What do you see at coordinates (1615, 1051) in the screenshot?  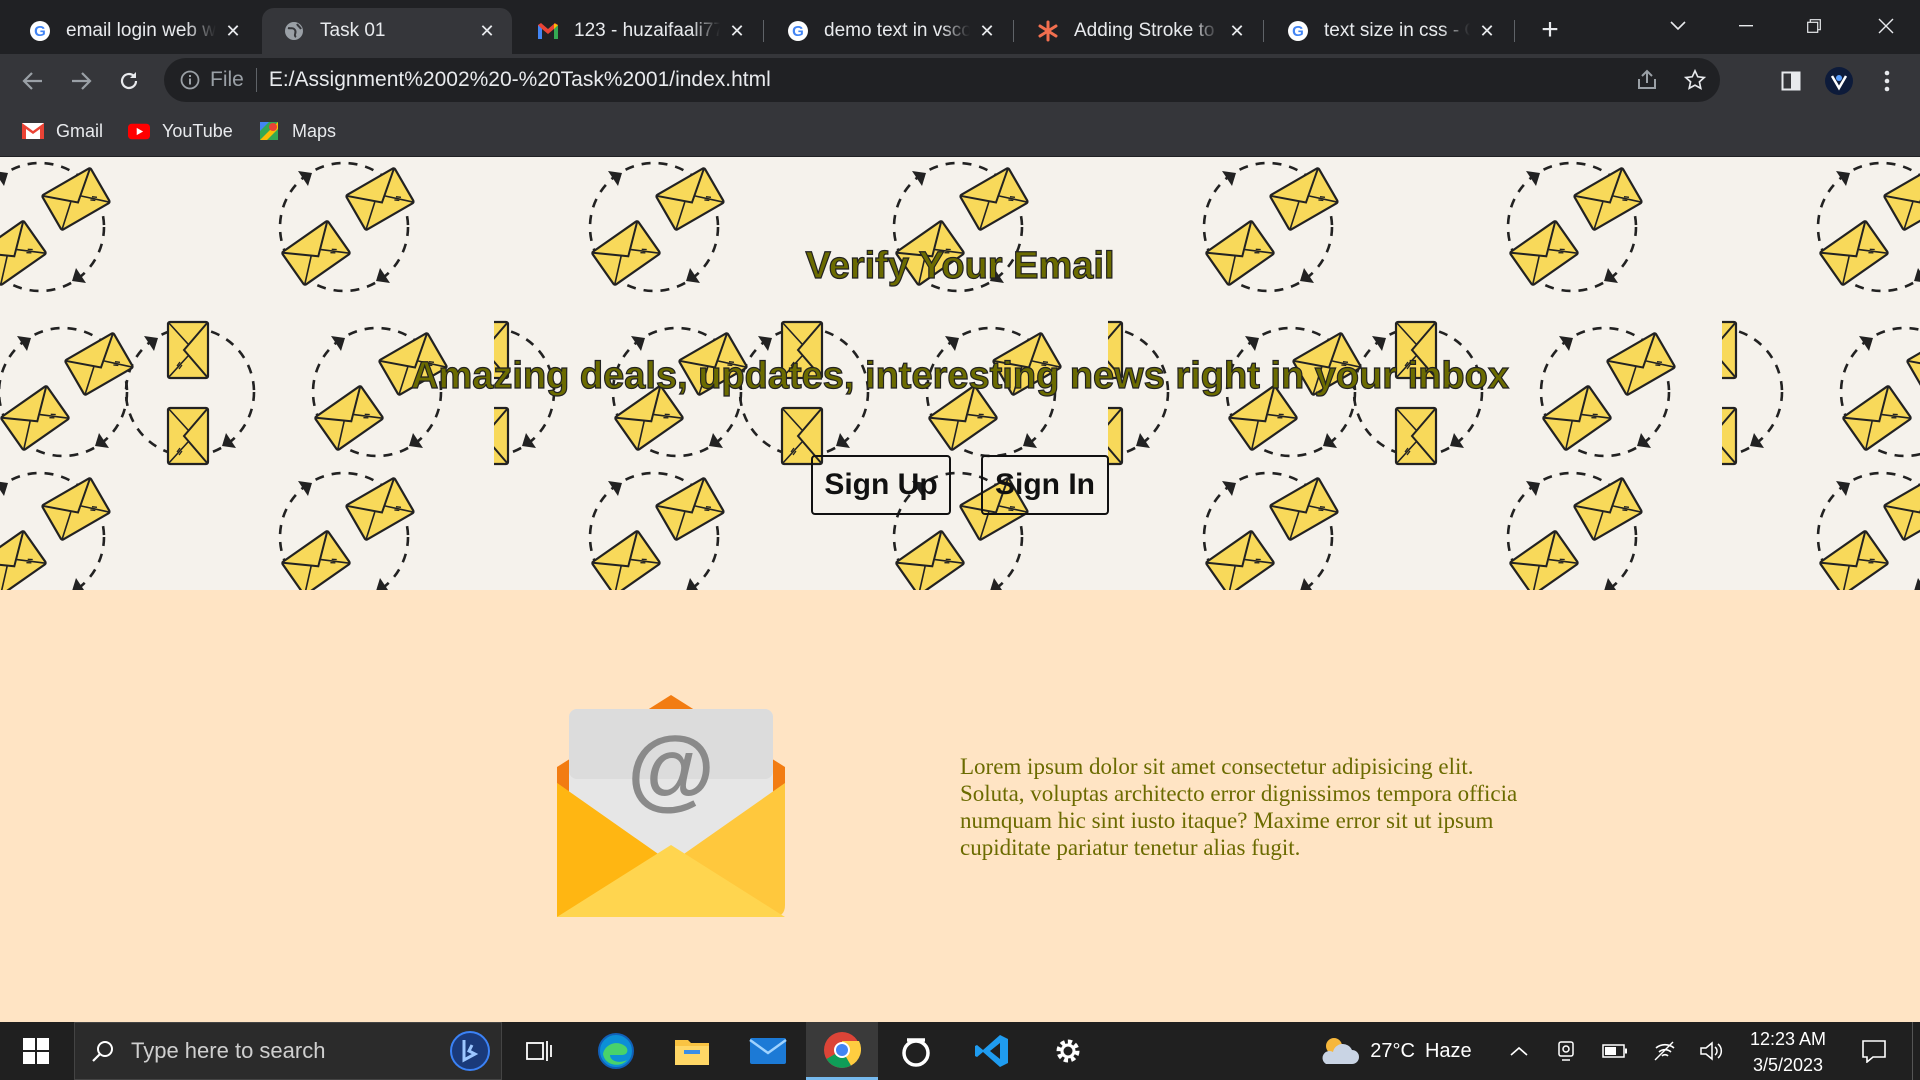 I see `battery-indicator` at bounding box center [1615, 1051].